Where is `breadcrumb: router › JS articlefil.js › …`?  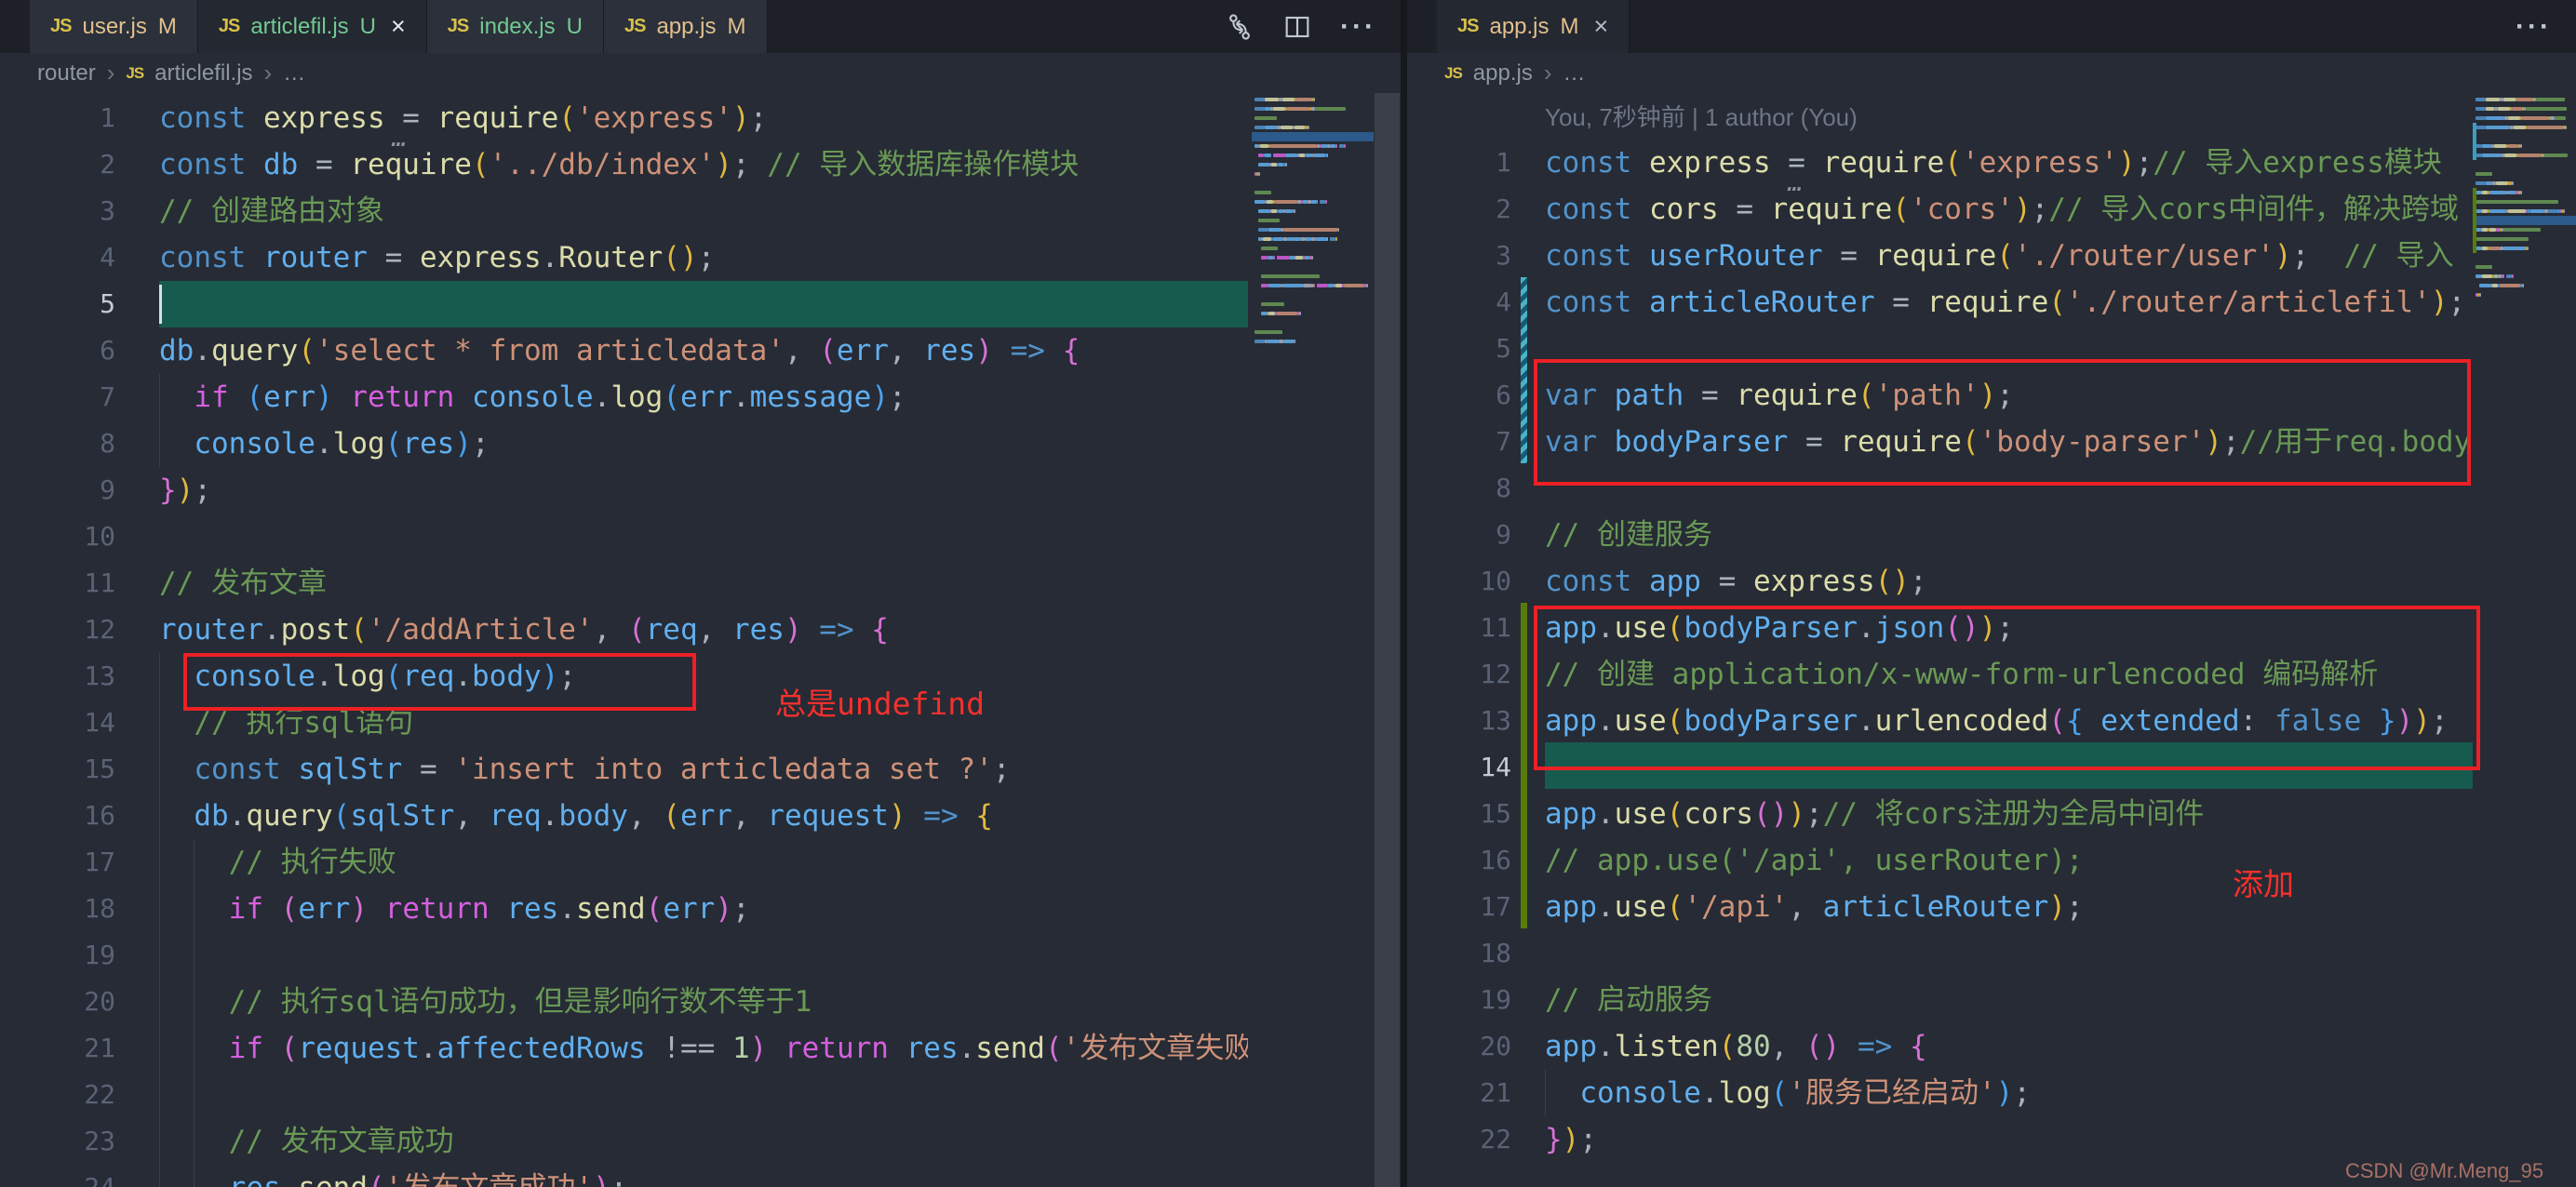
breadcrumb: router › JS articlefil.js › … is located at coordinates (700, 73).